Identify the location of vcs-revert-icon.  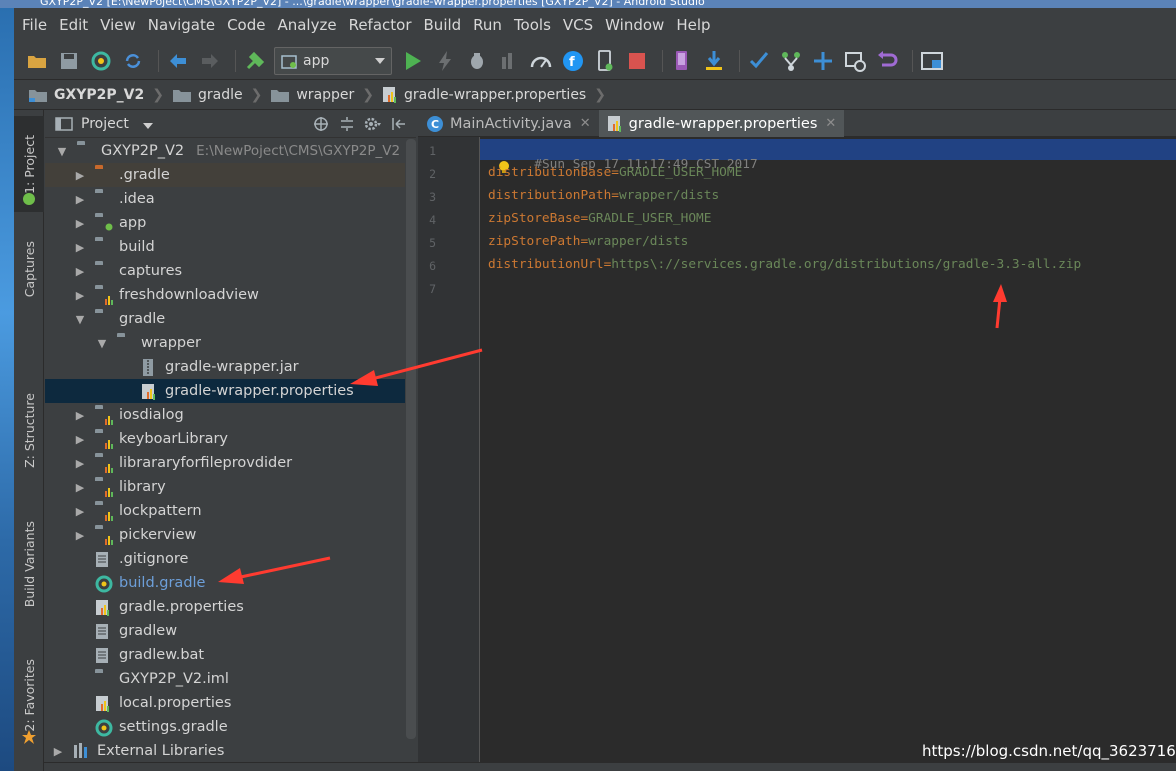
(887, 61).